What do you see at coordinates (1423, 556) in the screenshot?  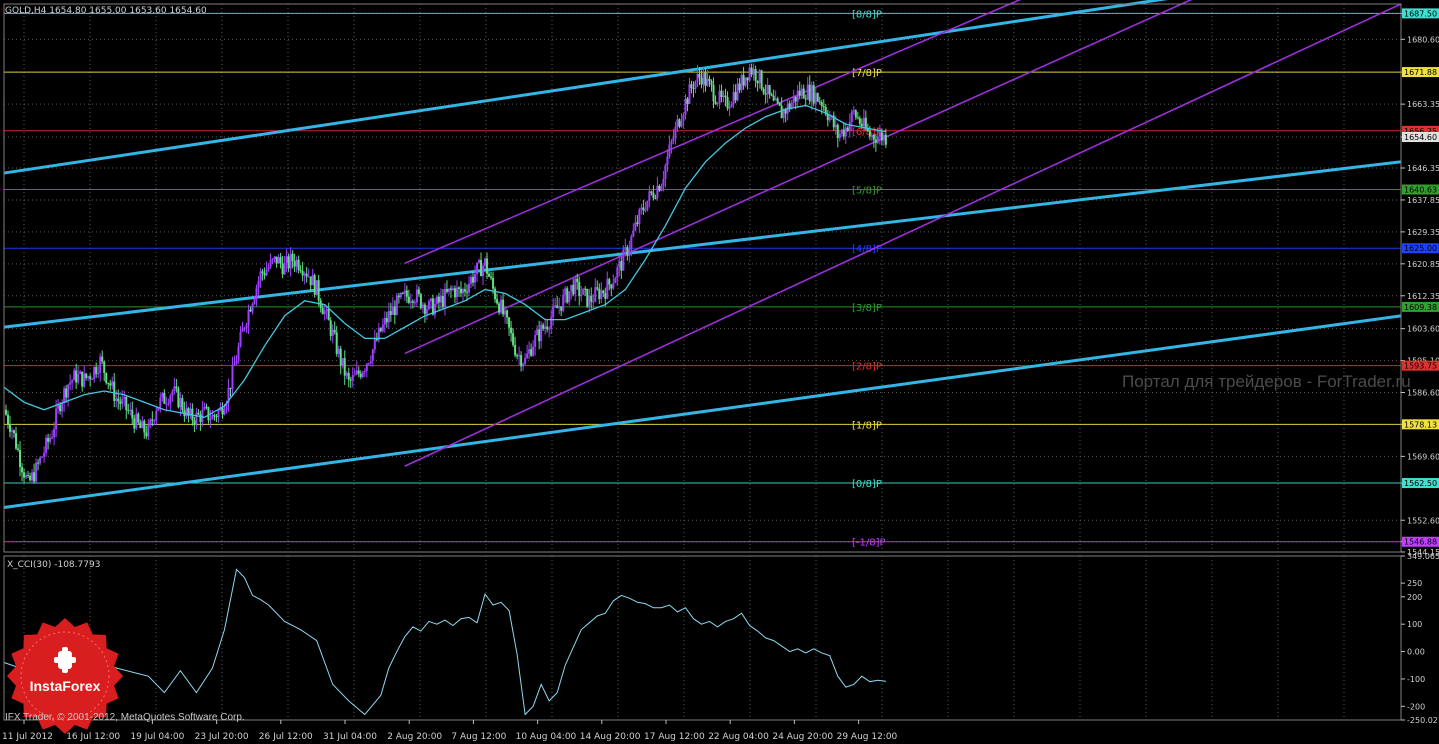 I see `cci-tick-label: 349.065` at bounding box center [1423, 556].